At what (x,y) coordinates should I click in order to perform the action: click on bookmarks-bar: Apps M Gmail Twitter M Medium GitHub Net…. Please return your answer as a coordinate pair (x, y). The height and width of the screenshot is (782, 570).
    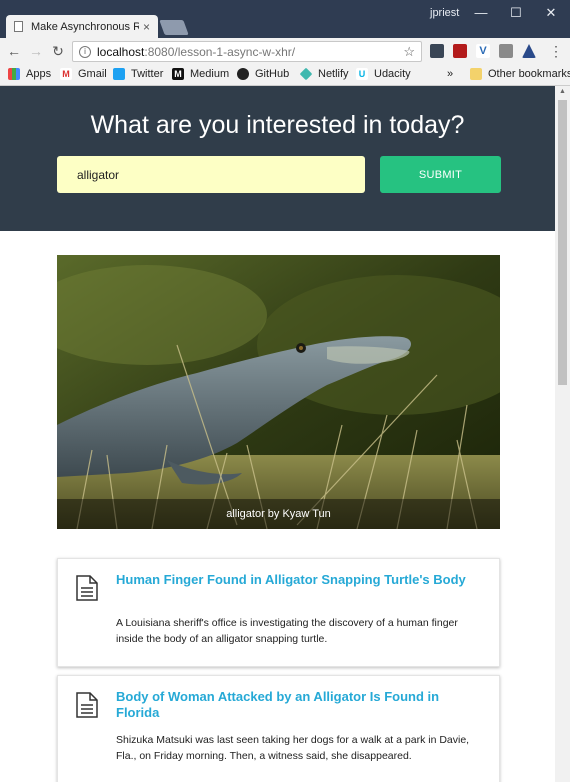
    Looking at the image, I should click on (285, 75).